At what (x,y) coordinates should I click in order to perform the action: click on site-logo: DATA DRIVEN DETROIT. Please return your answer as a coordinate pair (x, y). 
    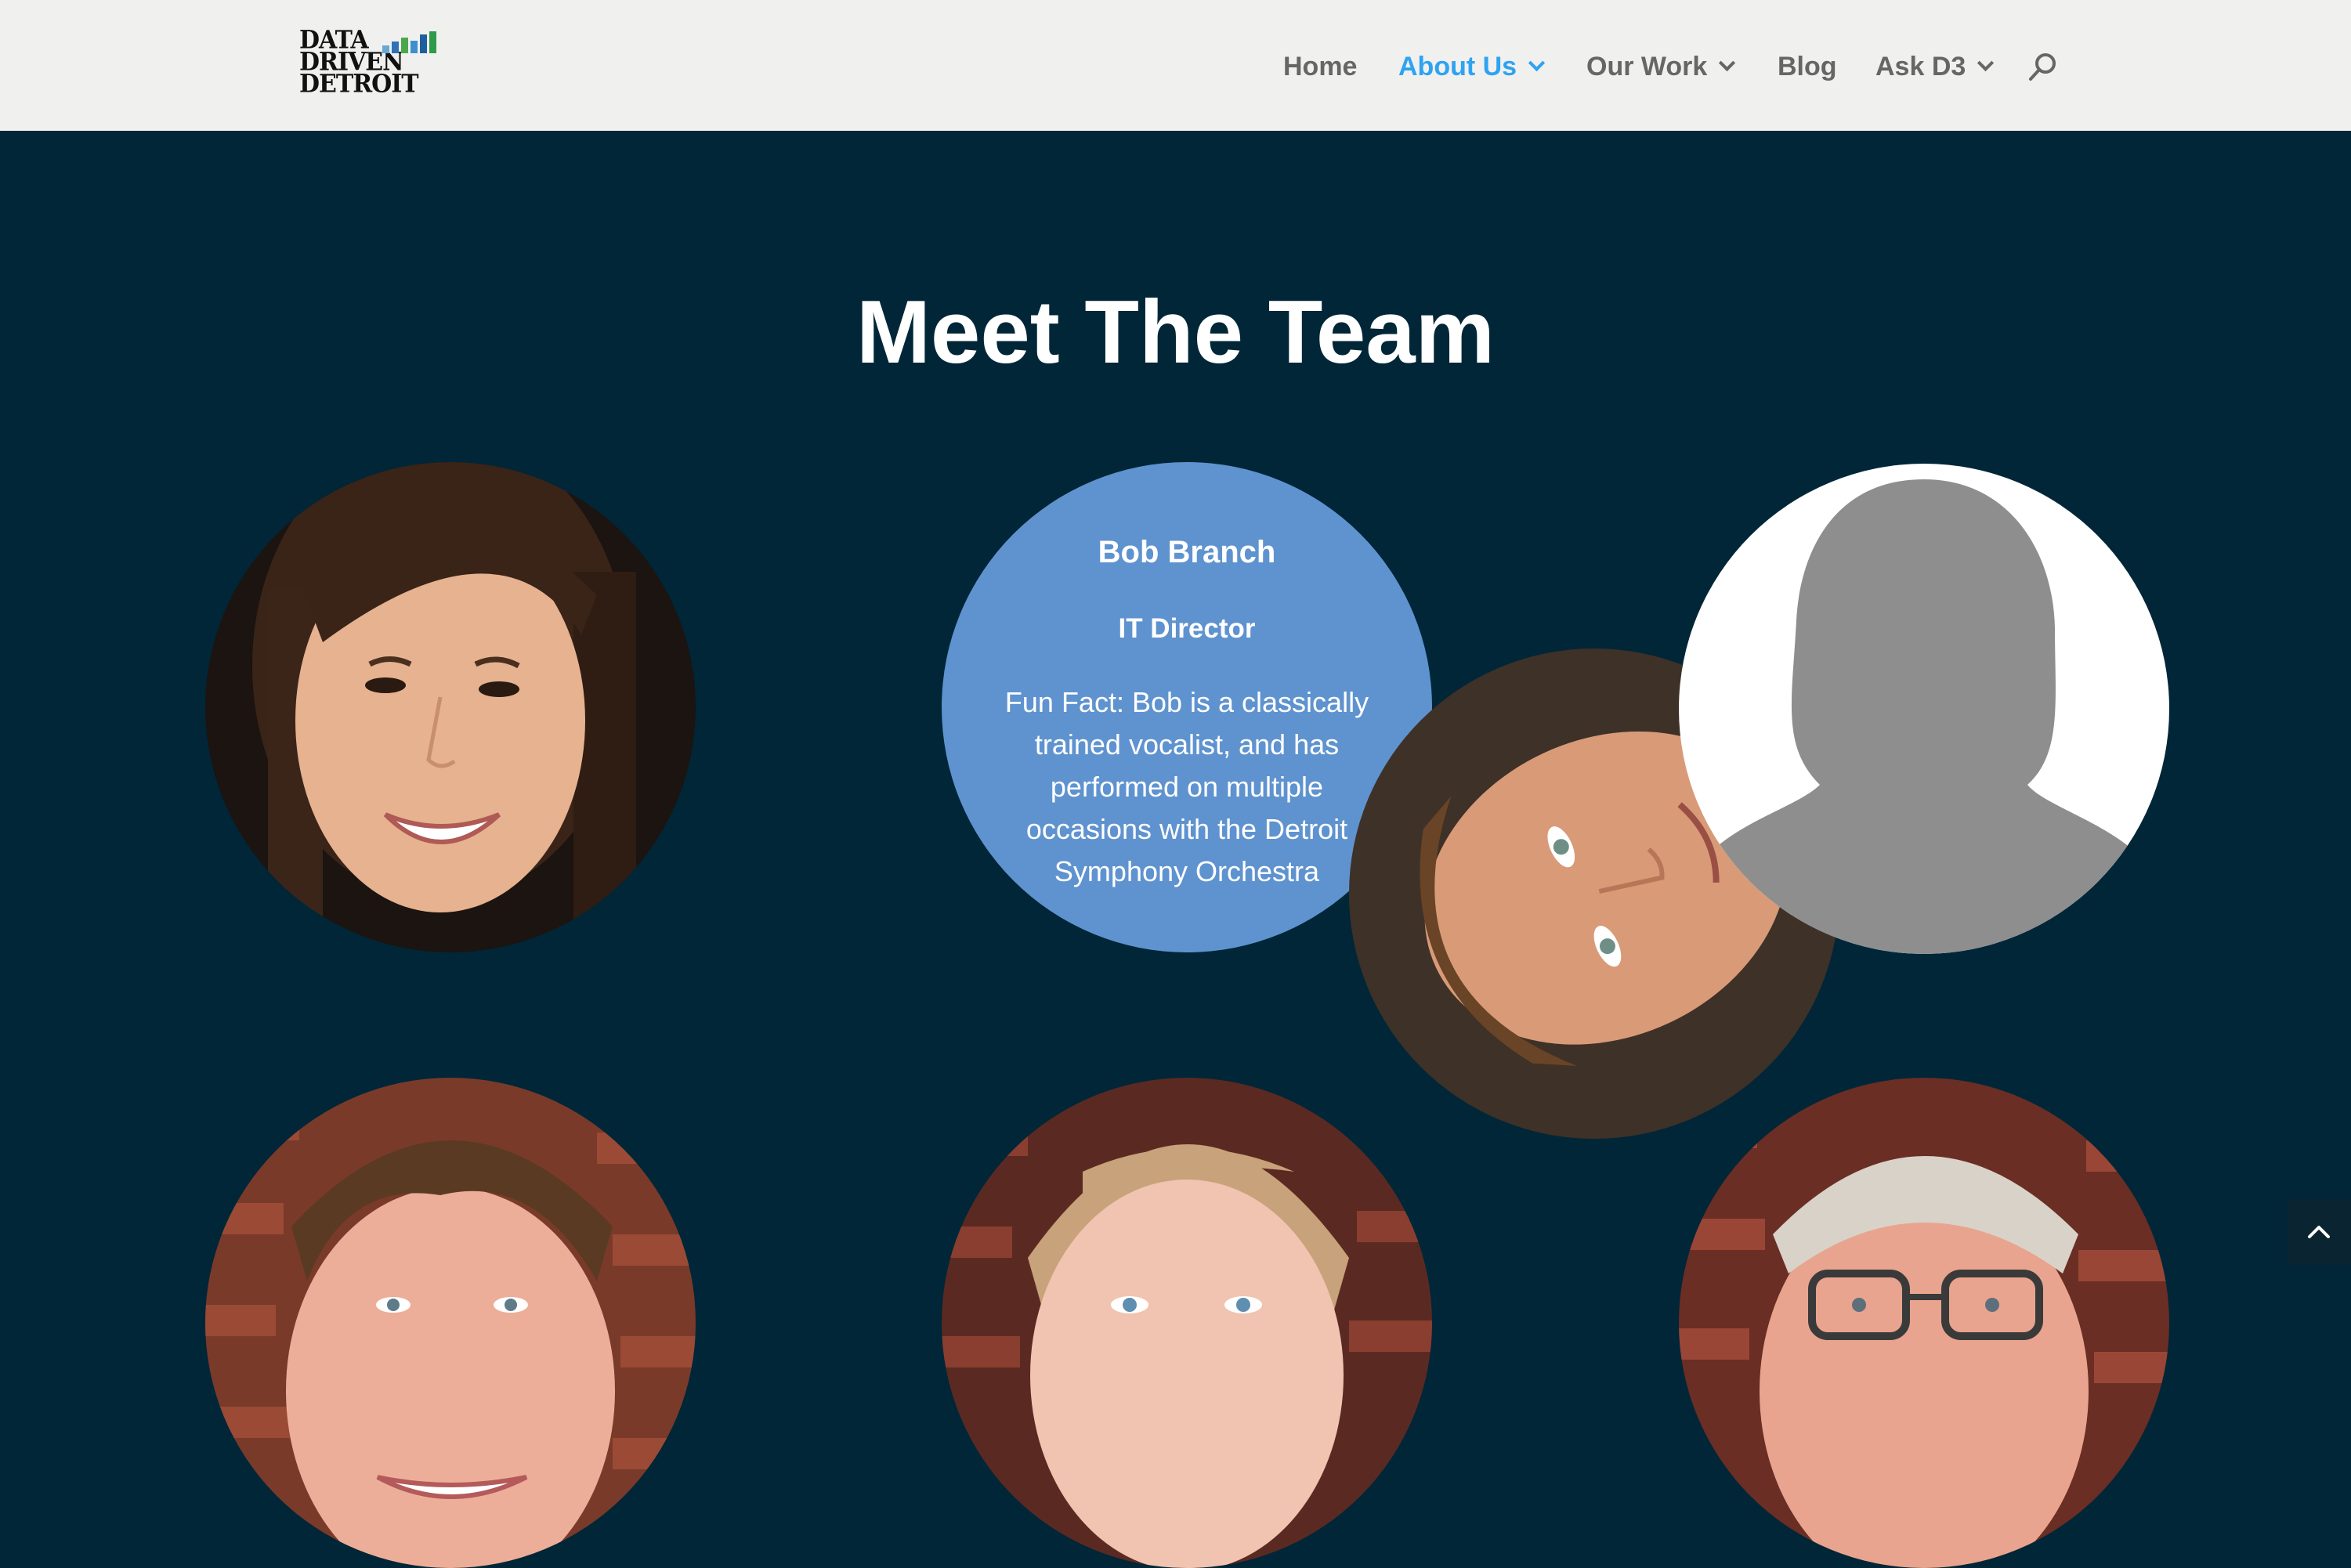
    Looking at the image, I should click on (368, 64).